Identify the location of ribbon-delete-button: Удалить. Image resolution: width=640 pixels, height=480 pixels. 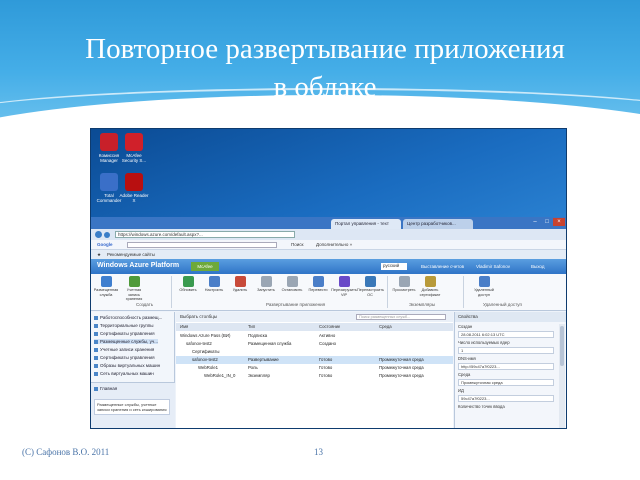
(240, 284).